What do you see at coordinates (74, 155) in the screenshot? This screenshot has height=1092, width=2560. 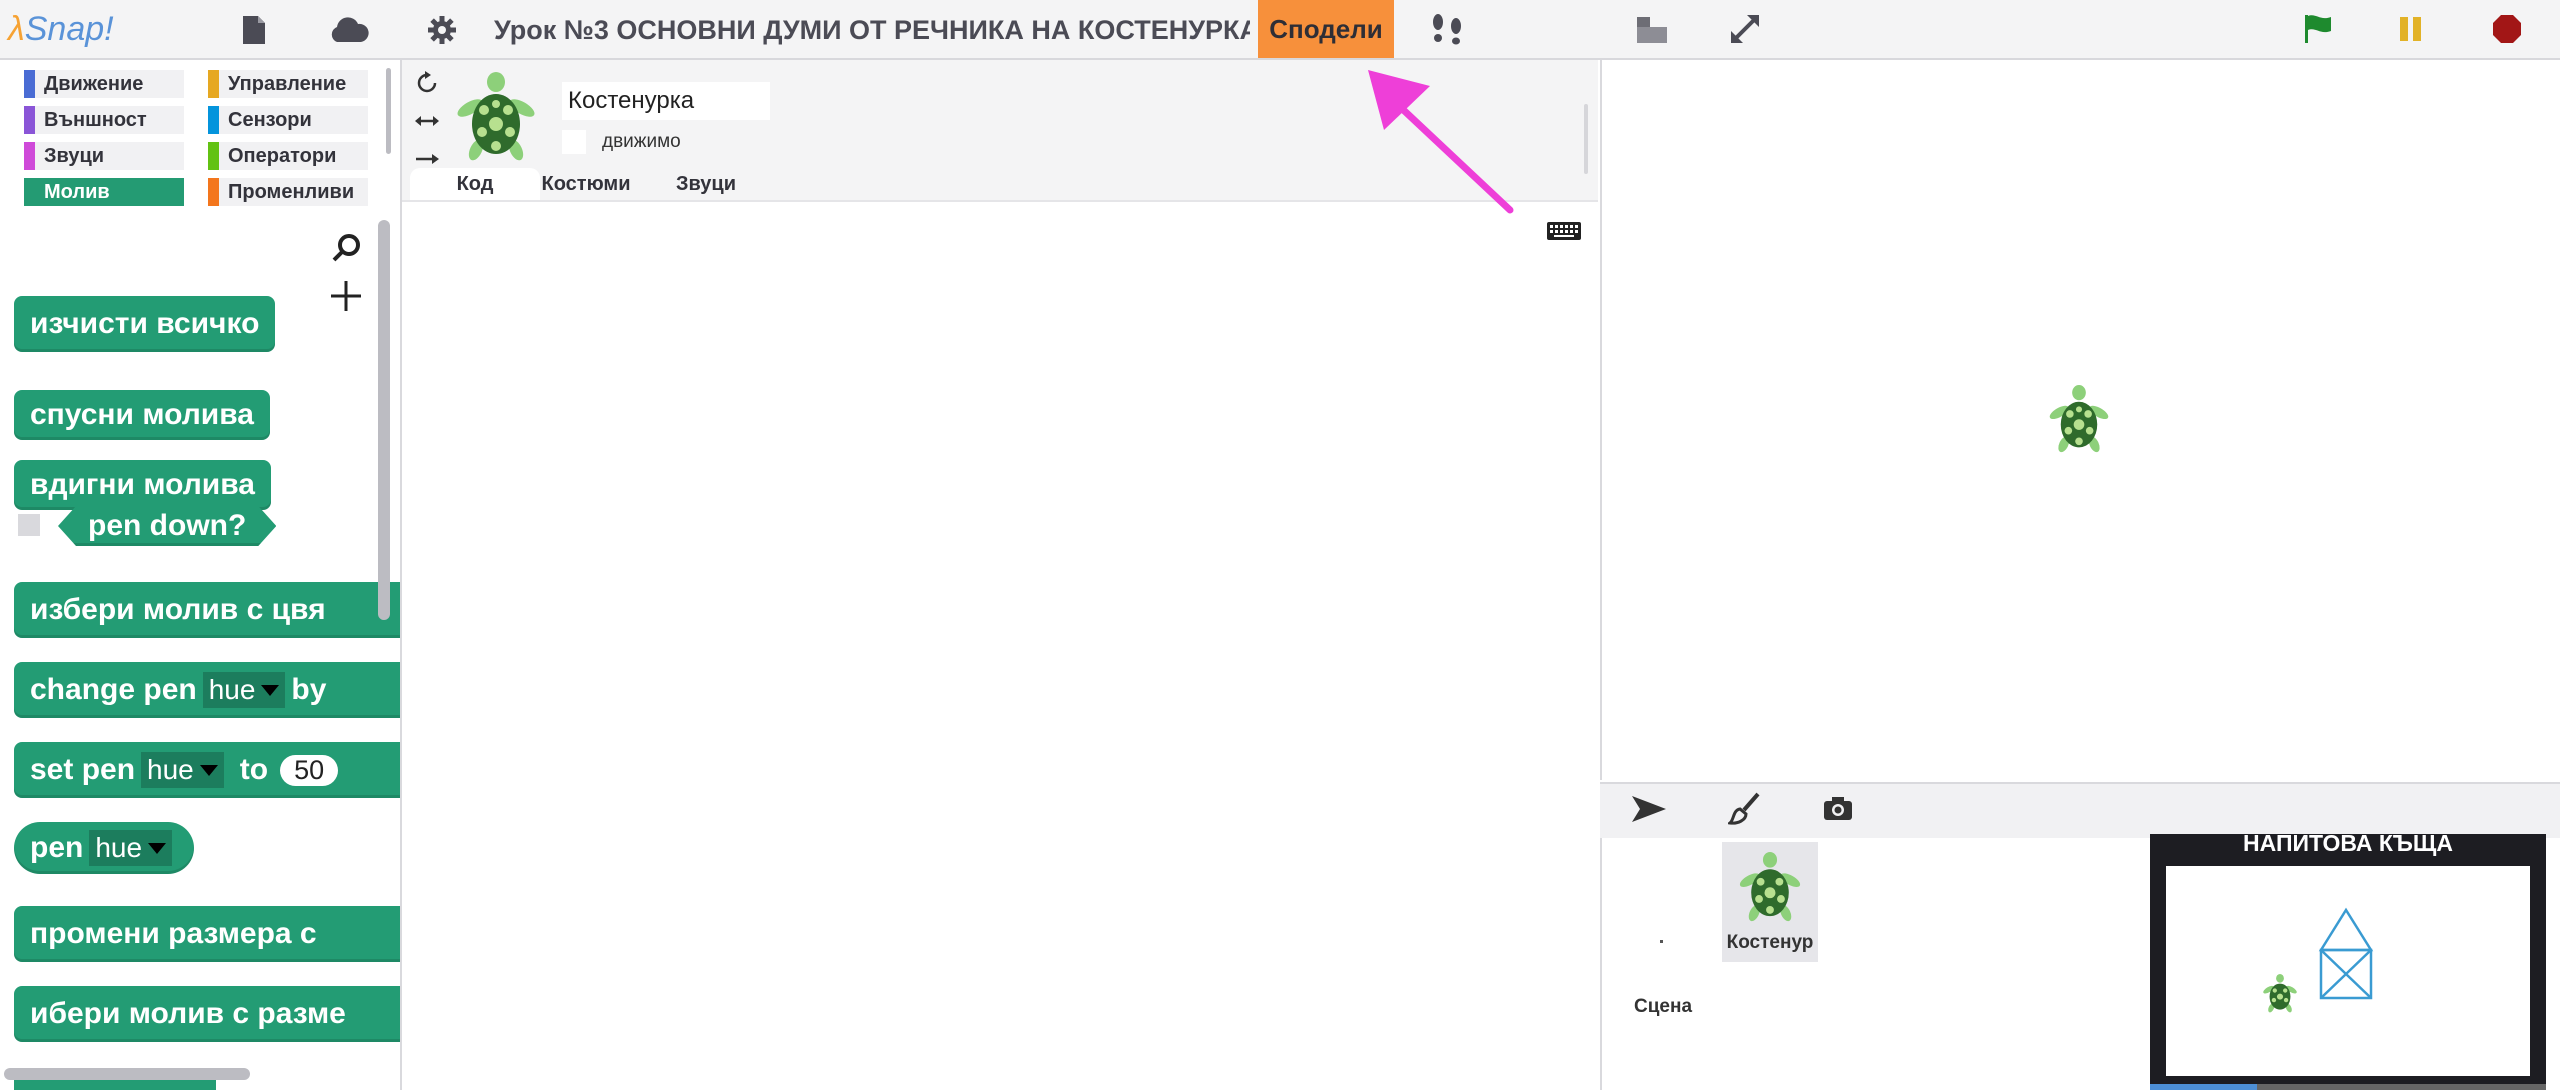 I see `category-label: Звуци` at bounding box center [74, 155].